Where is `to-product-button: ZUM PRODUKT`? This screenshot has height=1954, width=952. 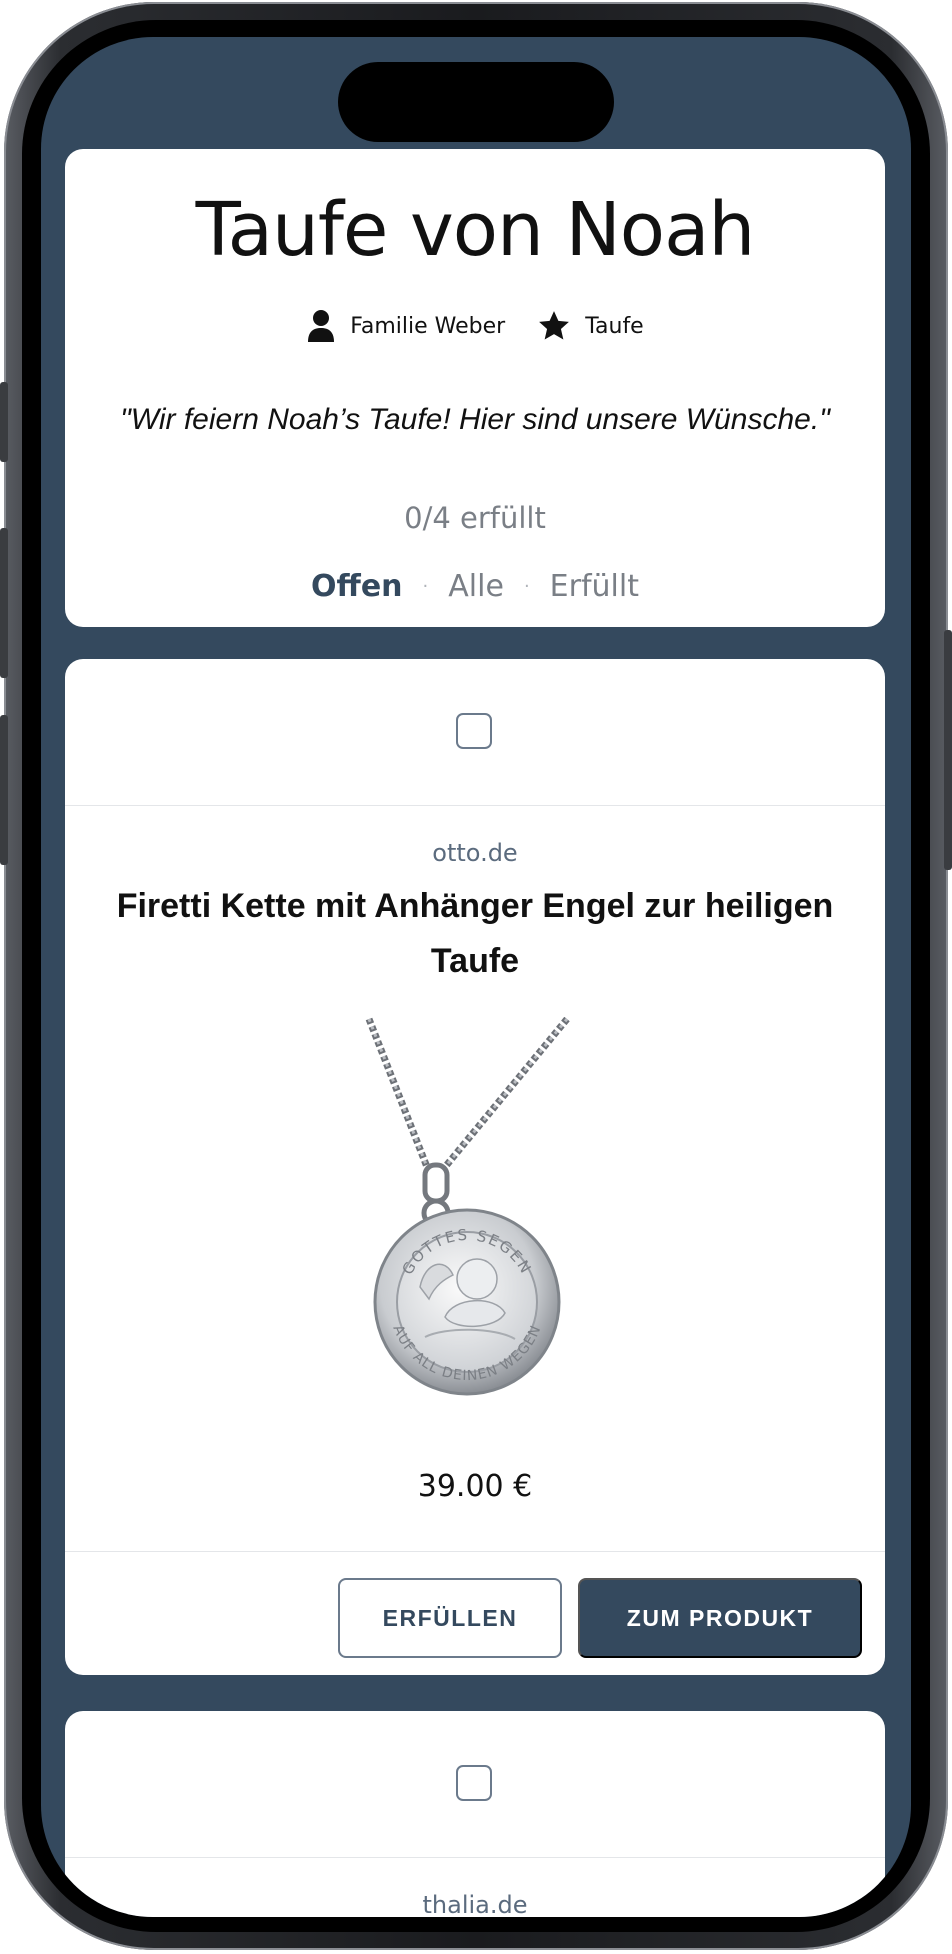 to-product-button: ZUM PRODUKT is located at coordinates (720, 1618).